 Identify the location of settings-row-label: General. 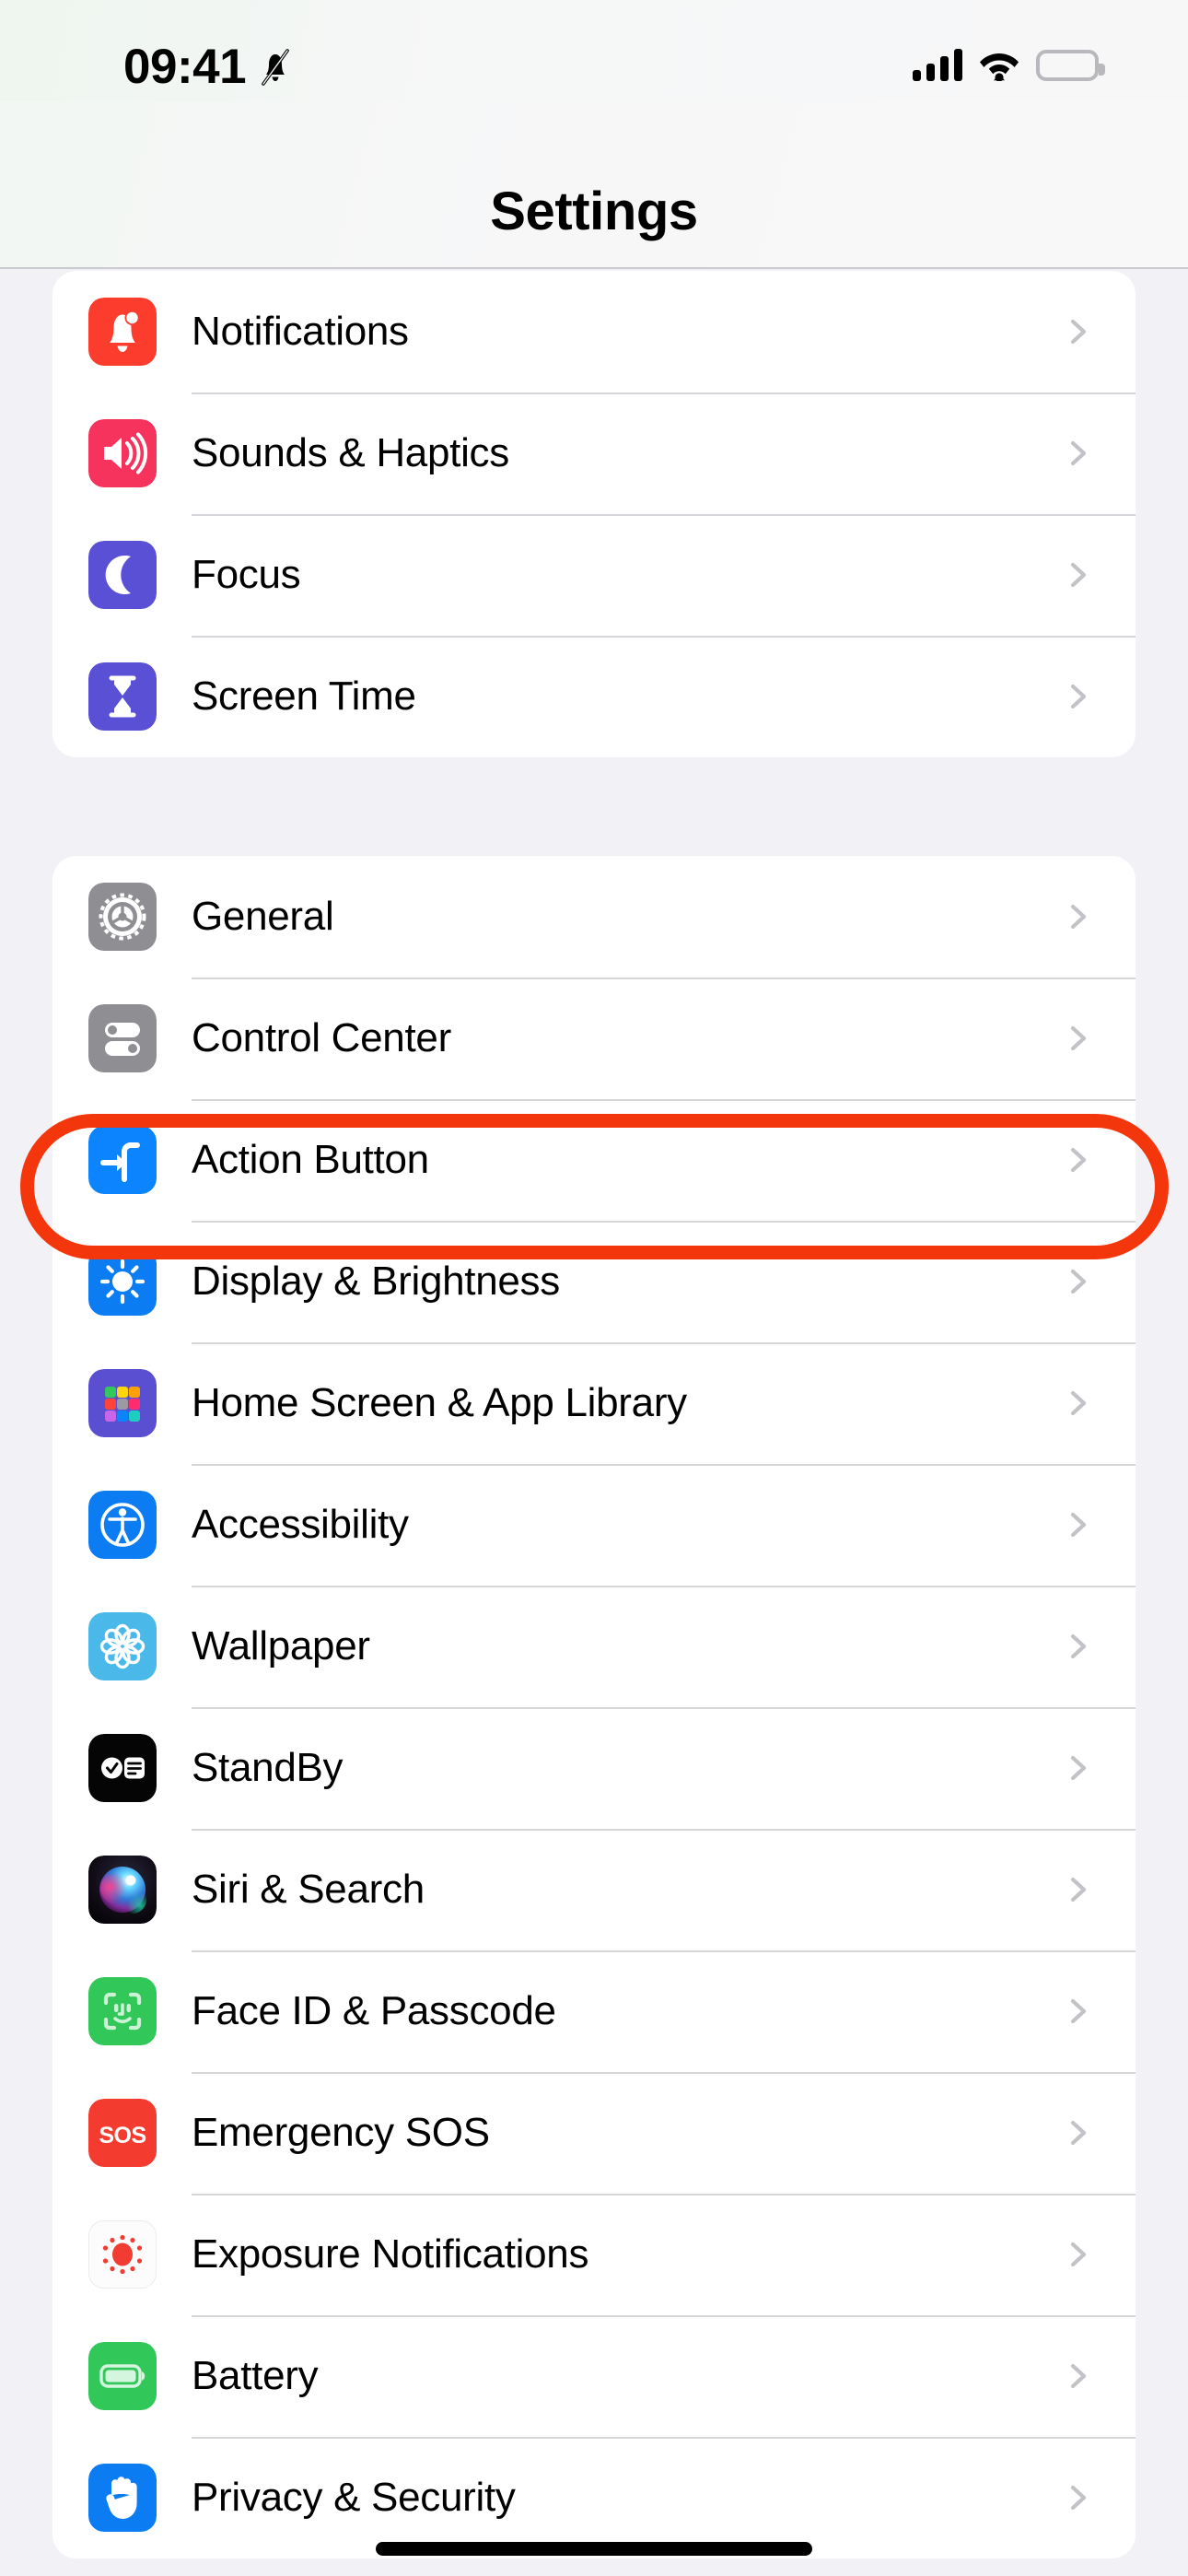
(263, 916).